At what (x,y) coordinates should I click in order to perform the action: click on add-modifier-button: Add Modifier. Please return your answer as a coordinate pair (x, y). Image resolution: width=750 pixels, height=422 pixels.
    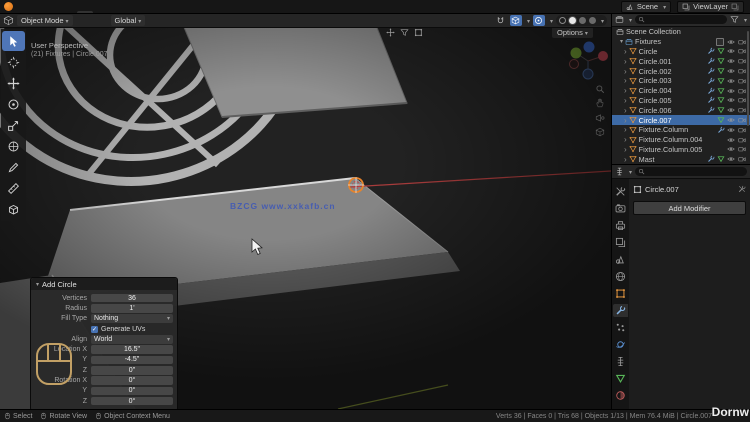
    Looking at the image, I should click on (689, 208).